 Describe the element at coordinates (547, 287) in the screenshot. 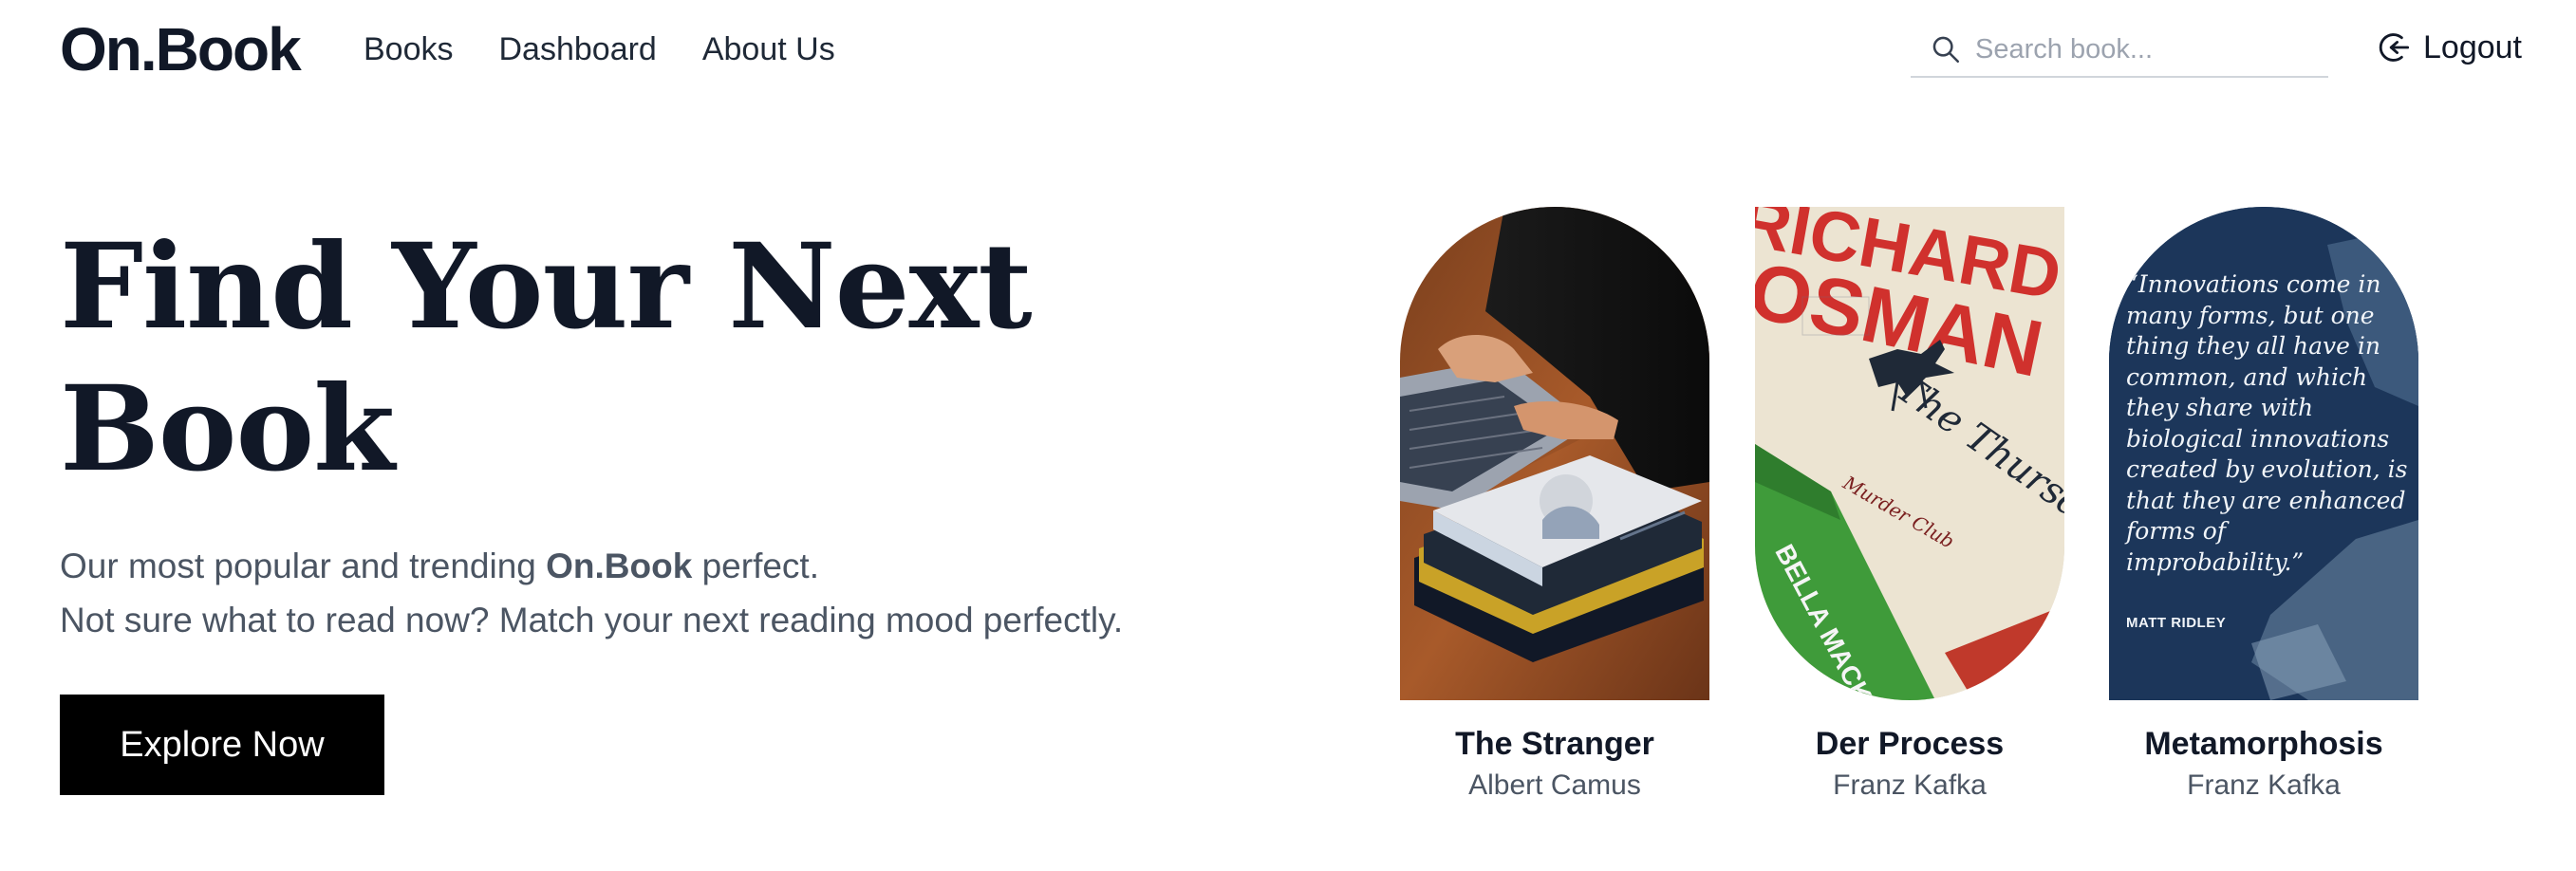

I see `hero-title-line-1: Find Your Next` at that location.